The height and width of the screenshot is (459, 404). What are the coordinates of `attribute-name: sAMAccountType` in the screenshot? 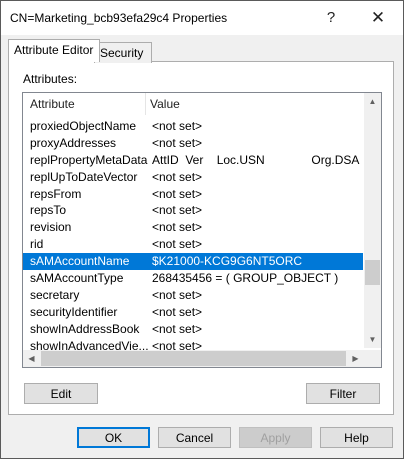 It's located at (77, 278).